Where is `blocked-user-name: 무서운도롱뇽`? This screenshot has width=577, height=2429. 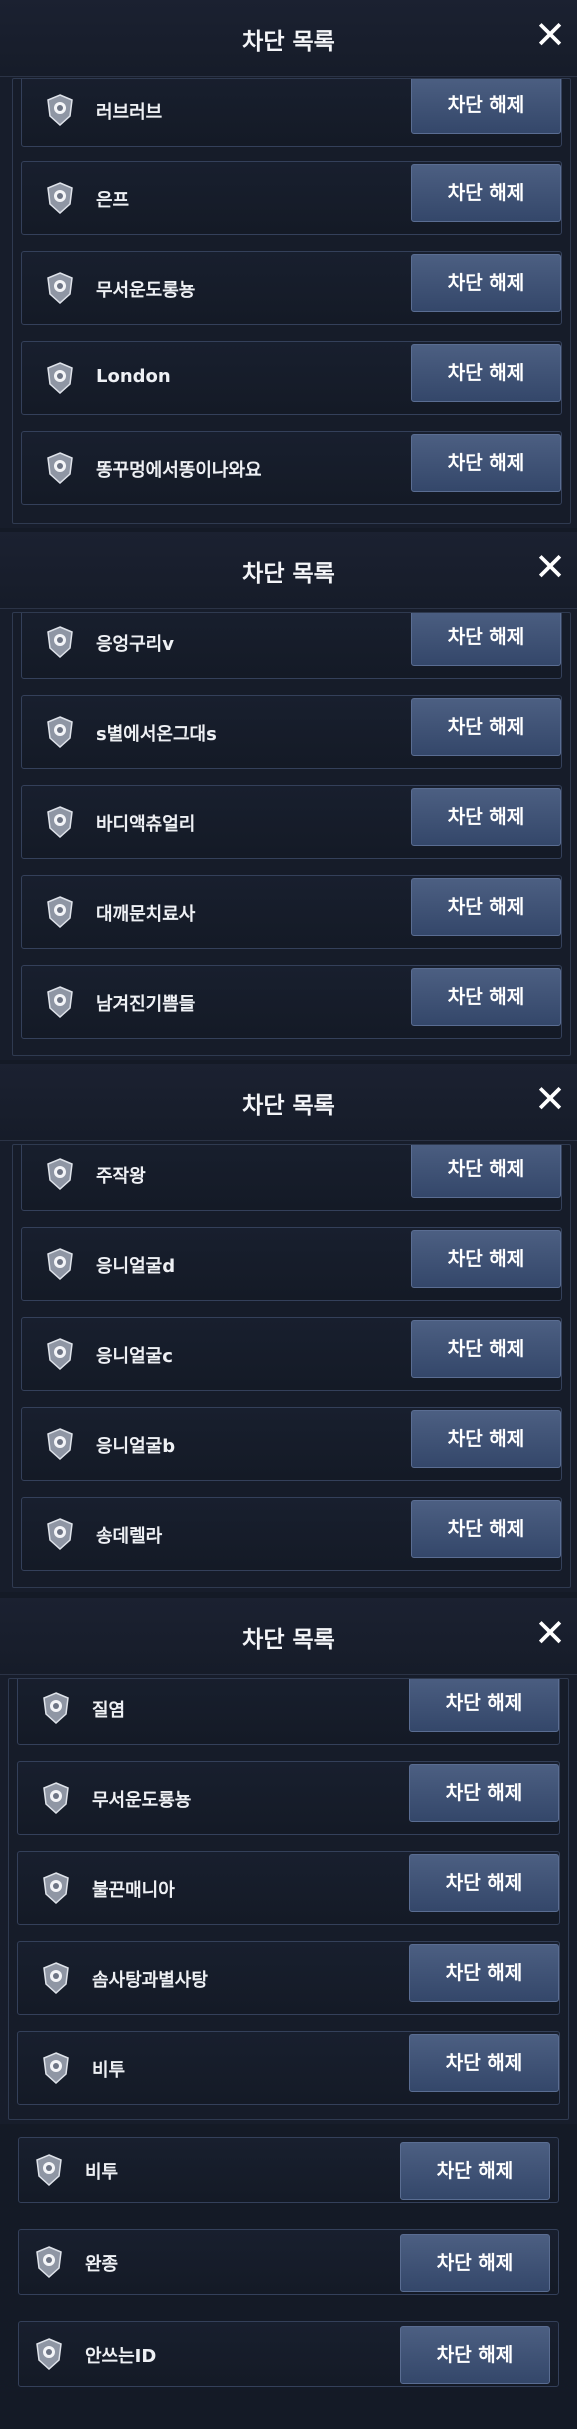
blocked-user-name: 무서운도롱뇽 is located at coordinates (146, 290).